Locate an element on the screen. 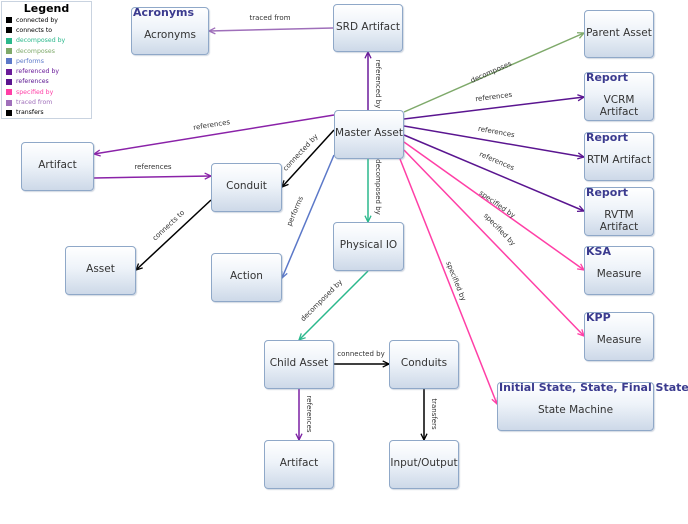 The image size is (688, 524). stereotype-label: Acronyms is located at coordinates (164, 12).